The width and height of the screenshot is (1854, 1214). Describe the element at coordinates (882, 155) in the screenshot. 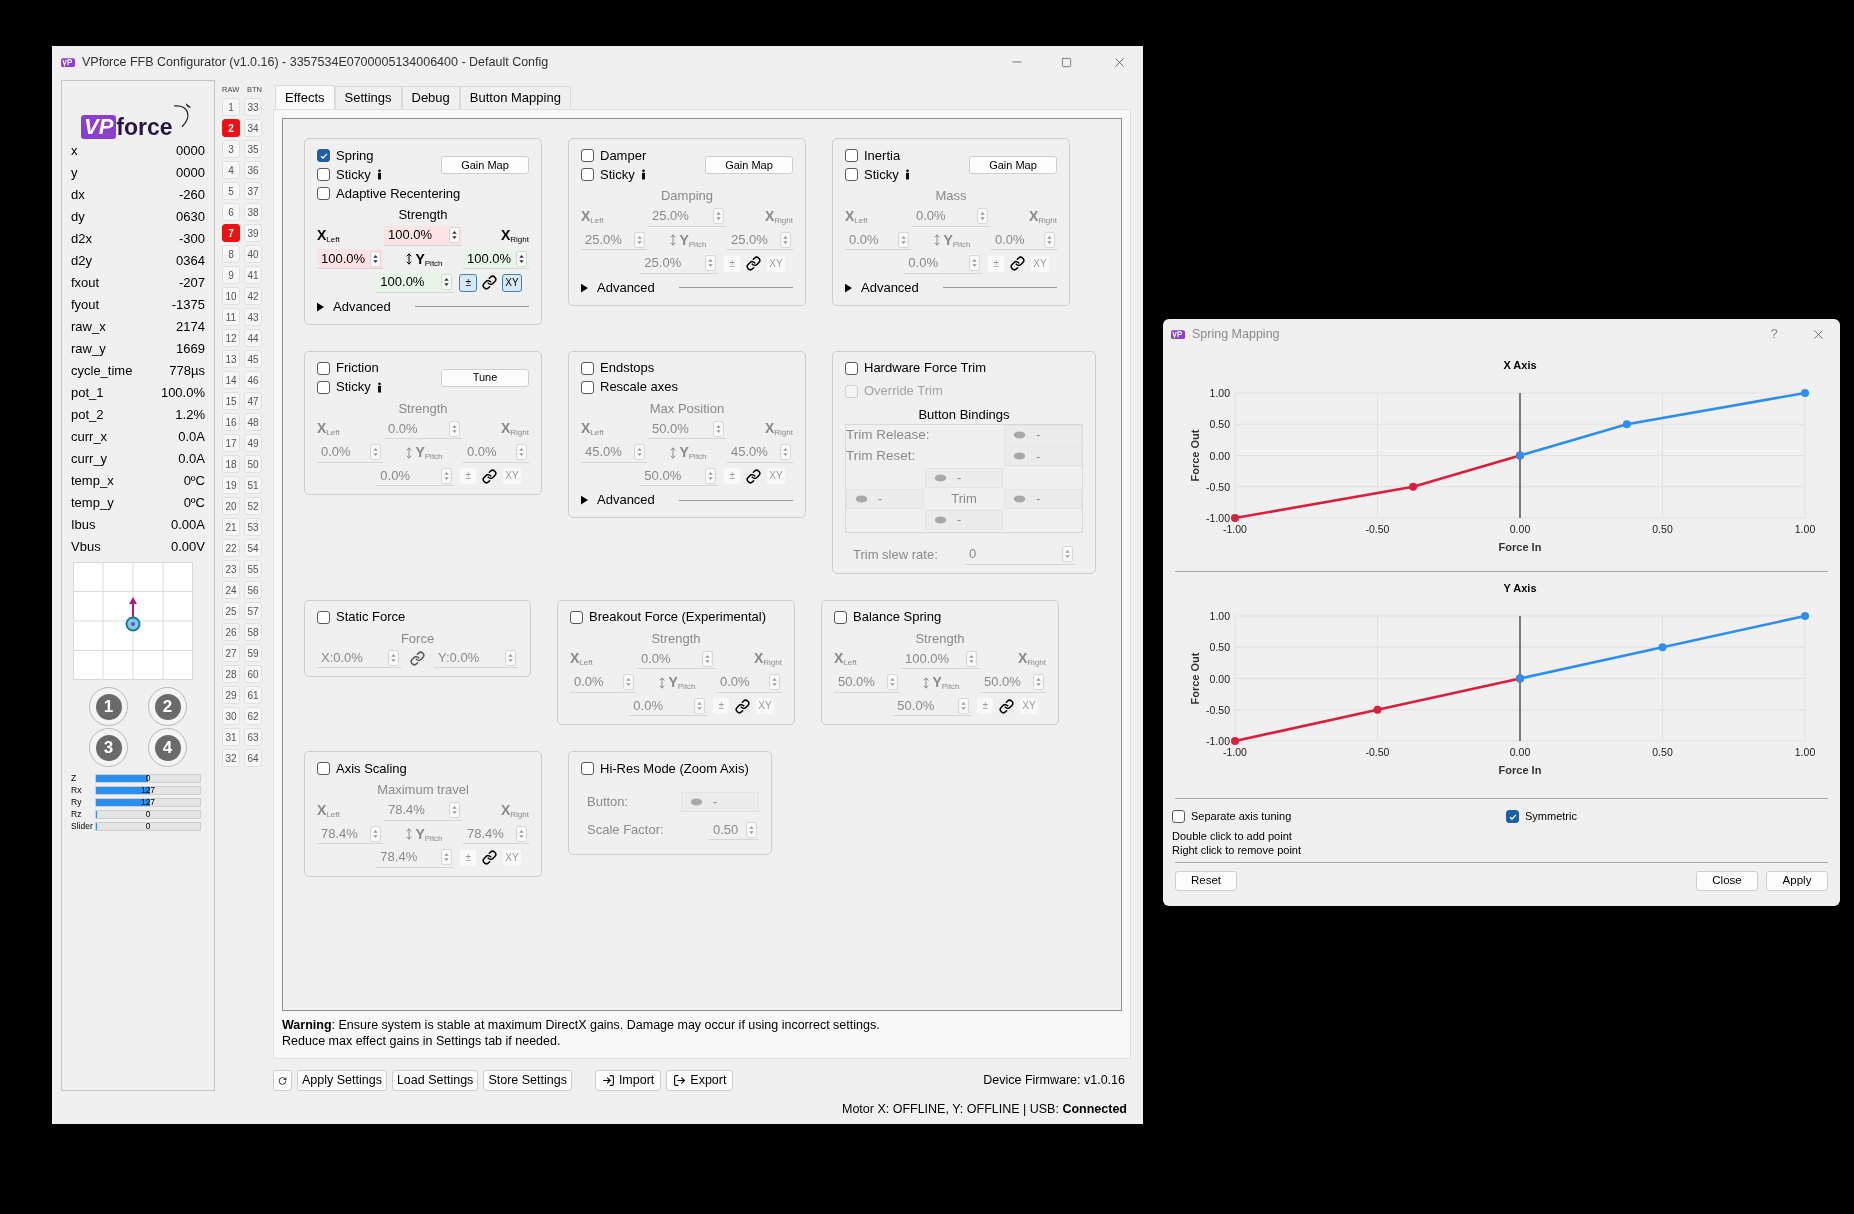

I see `checkbox-label: Inertia` at that location.